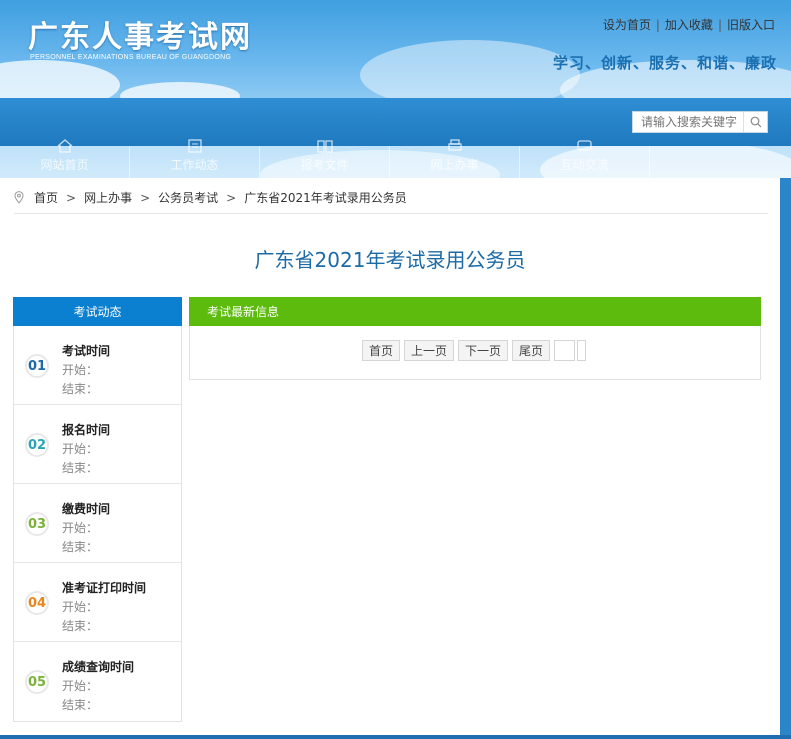  I want to click on schedule-item-score-query: 05 成绩查询时间 开始： 结束：, so click(97, 681).